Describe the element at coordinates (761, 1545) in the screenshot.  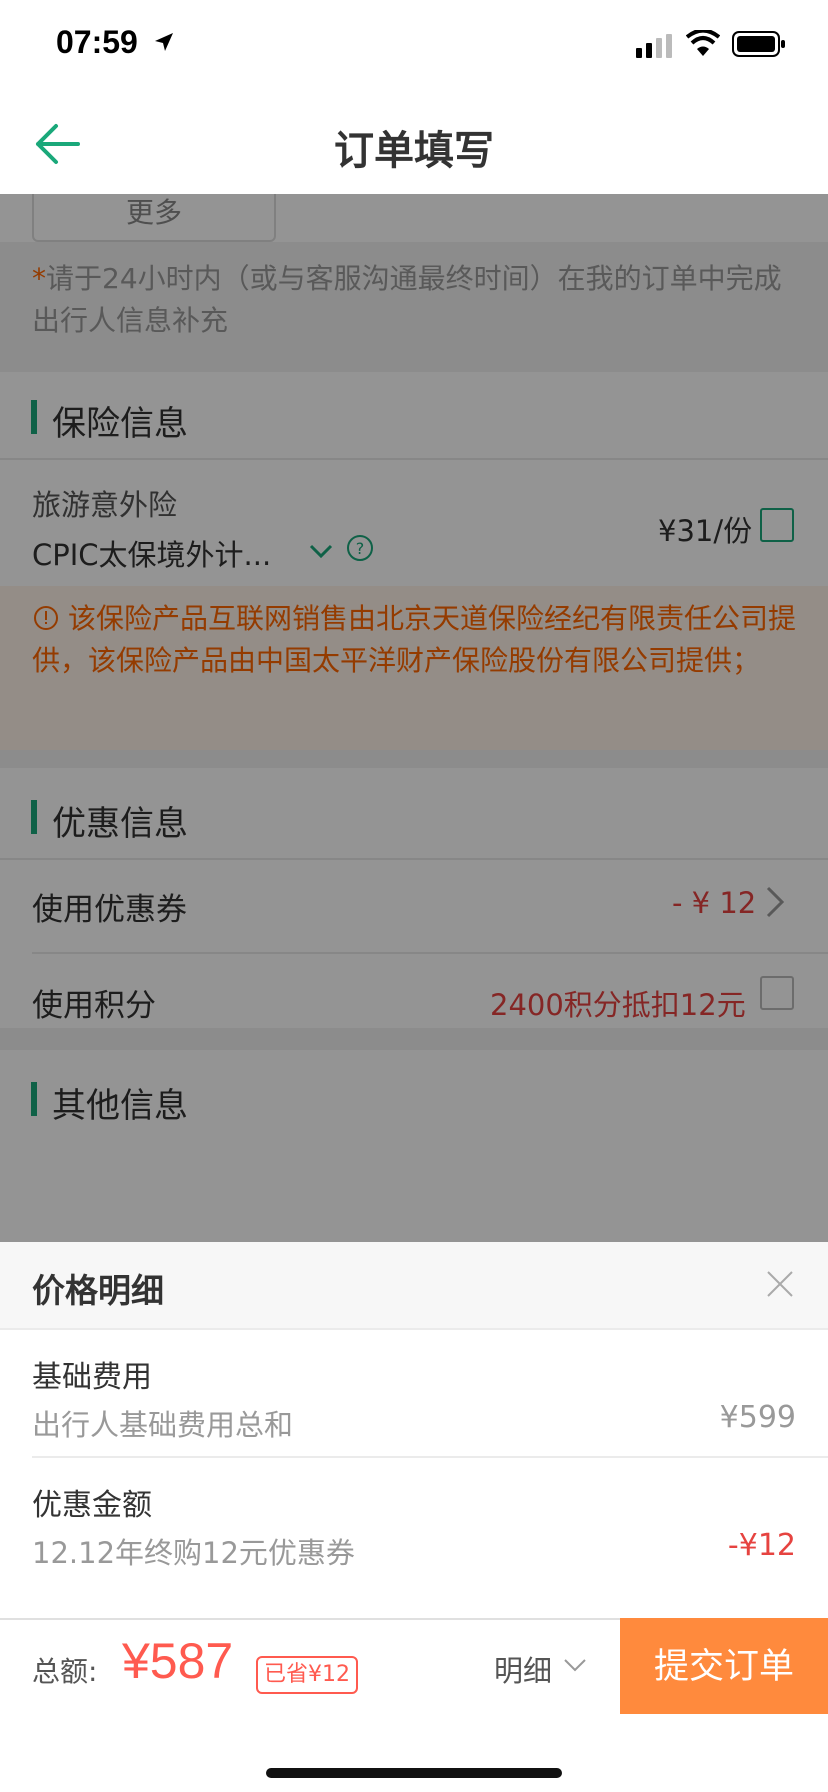
I see `discount-amount-value: -¥12` at that location.